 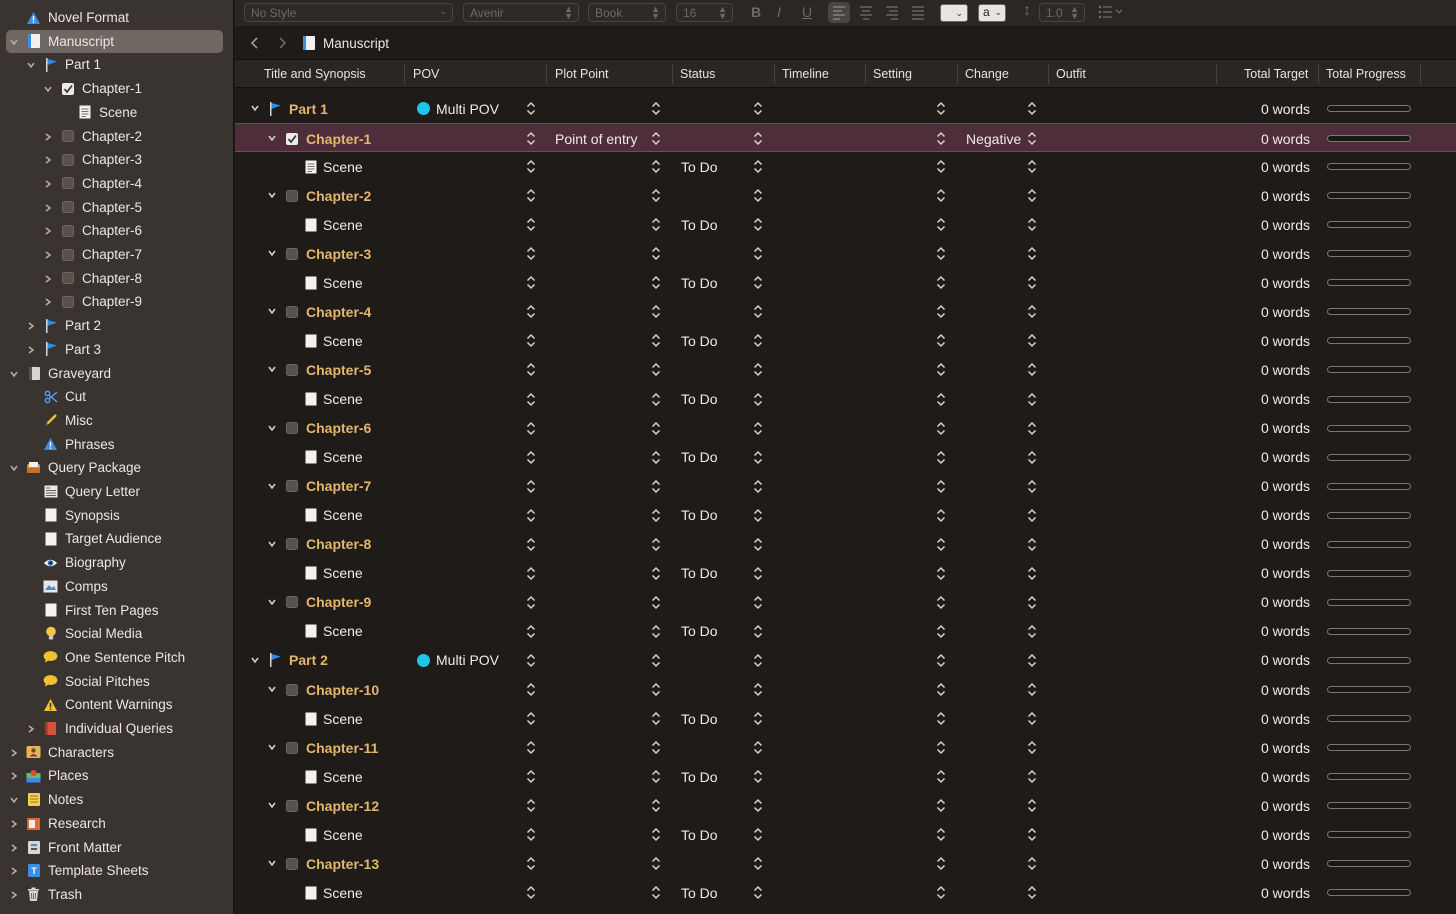 What do you see at coordinates (116, 279) in the screenshot?
I see `binder-item: Chapter-8` at bounding box center [116, 279].